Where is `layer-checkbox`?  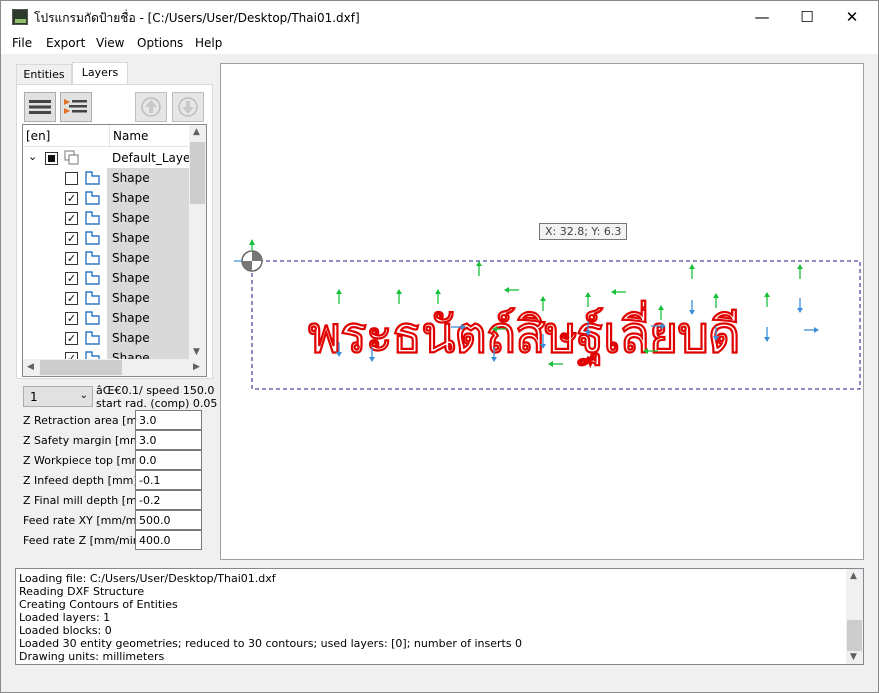 layer-checkbox is located at coordinates (51, 158).